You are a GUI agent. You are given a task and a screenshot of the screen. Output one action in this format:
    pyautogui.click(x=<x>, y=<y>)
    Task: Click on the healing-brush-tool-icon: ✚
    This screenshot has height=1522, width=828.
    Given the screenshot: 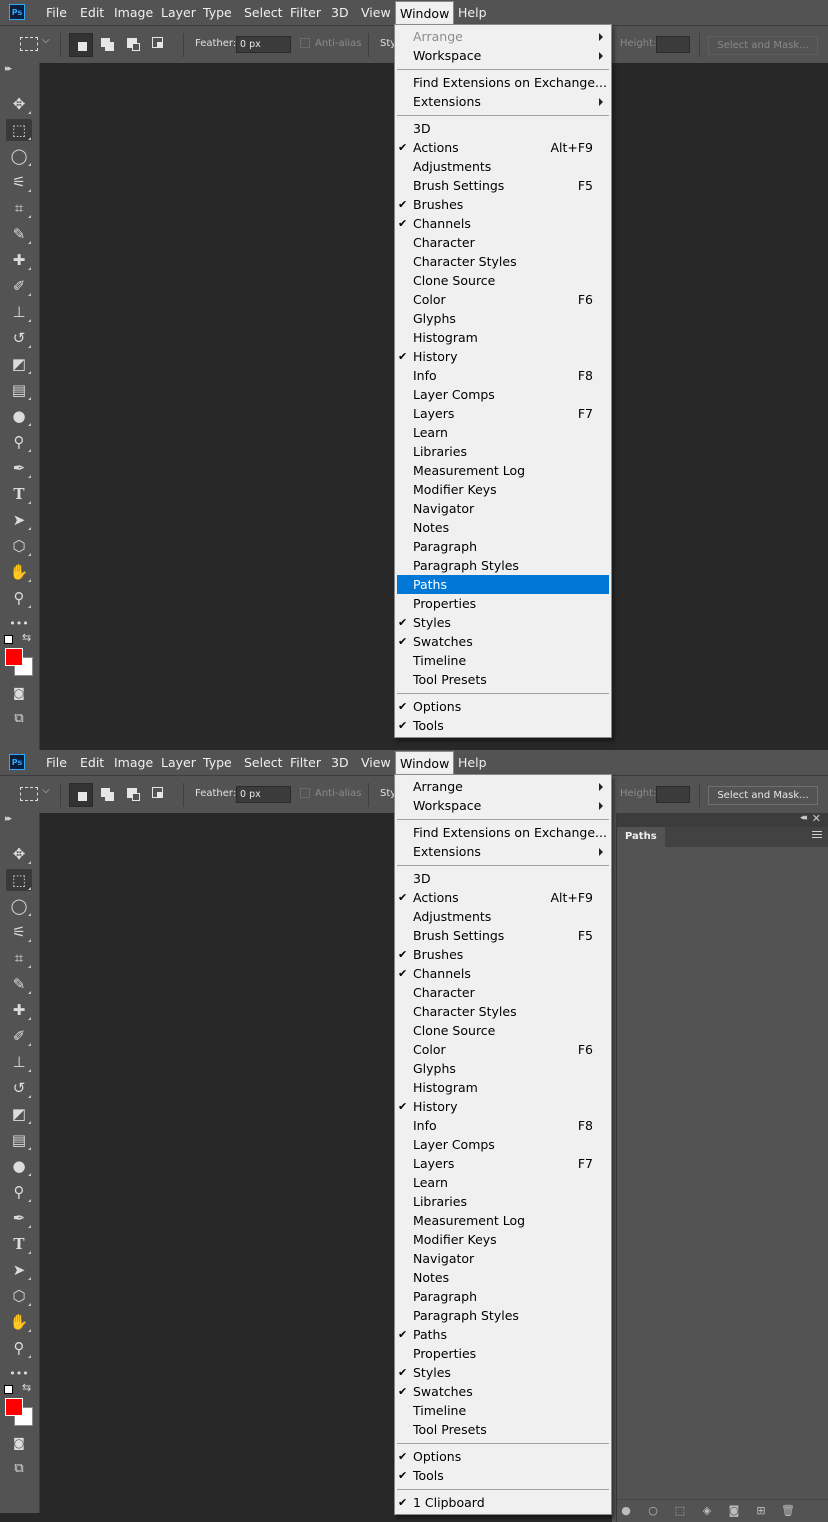 What is the action you would take?
    pyautogui.click(x=19, y=260)
    